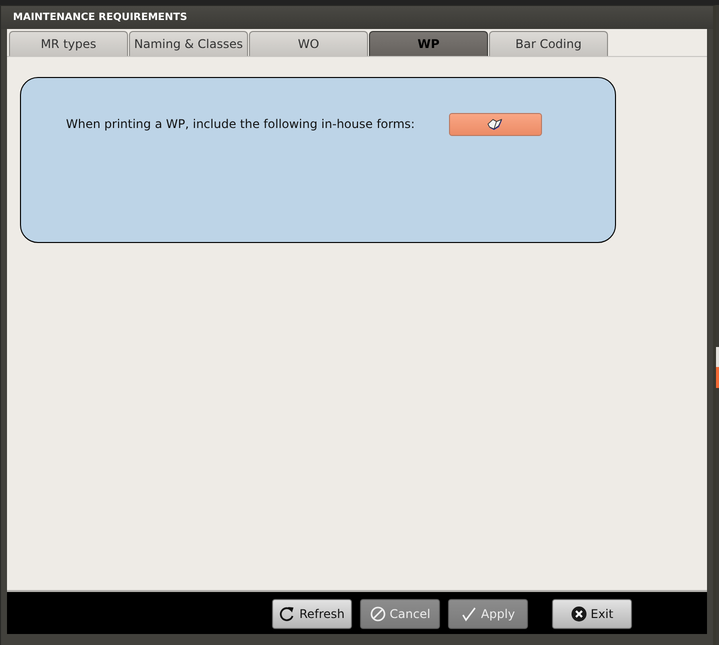  I want to click on check-icon, so click(469, 614).